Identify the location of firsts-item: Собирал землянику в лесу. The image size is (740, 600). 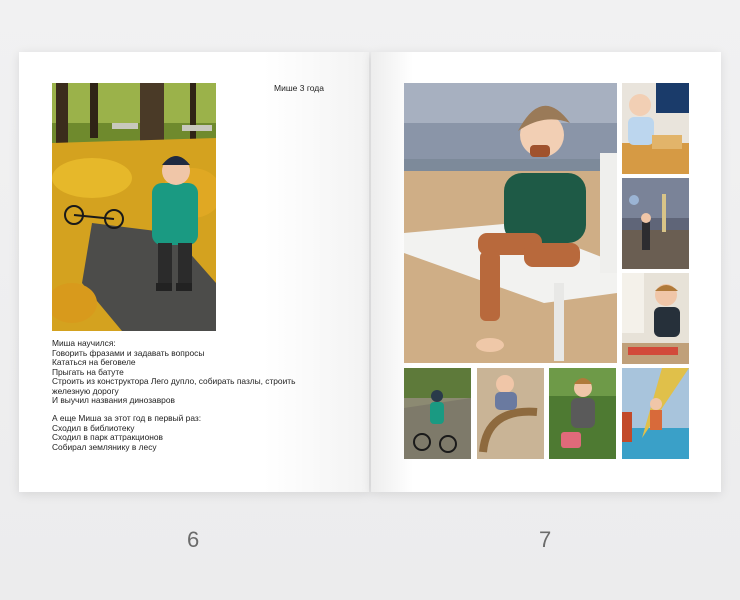
(104, 446).